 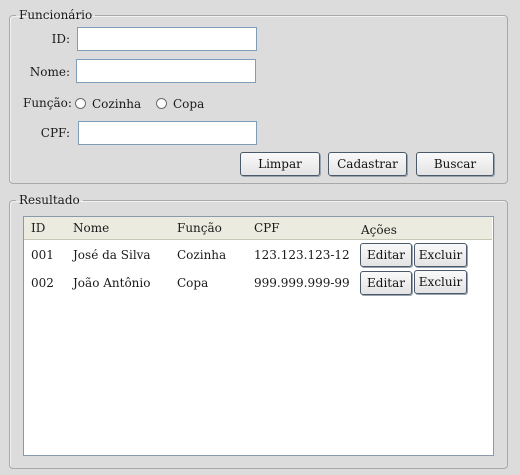 I want to click on row-role: Cozinha, so click(x=202, y=255).